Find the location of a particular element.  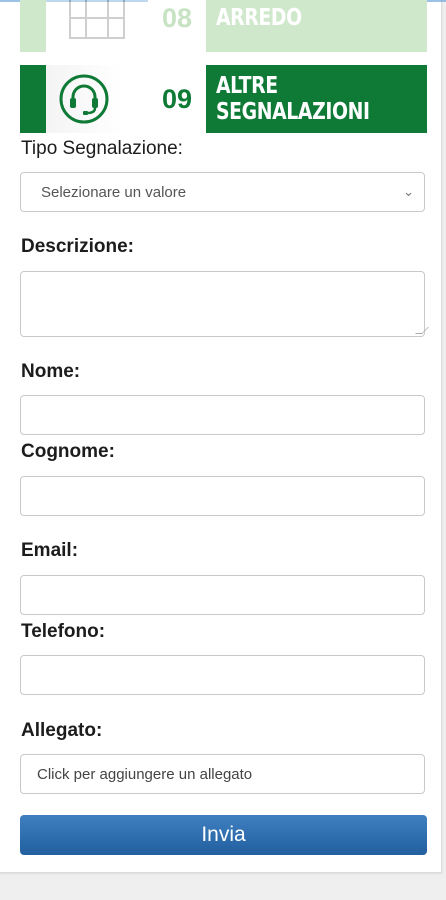

category-row-arredo: 08 ARREDO is located at coordinates (223, 26).